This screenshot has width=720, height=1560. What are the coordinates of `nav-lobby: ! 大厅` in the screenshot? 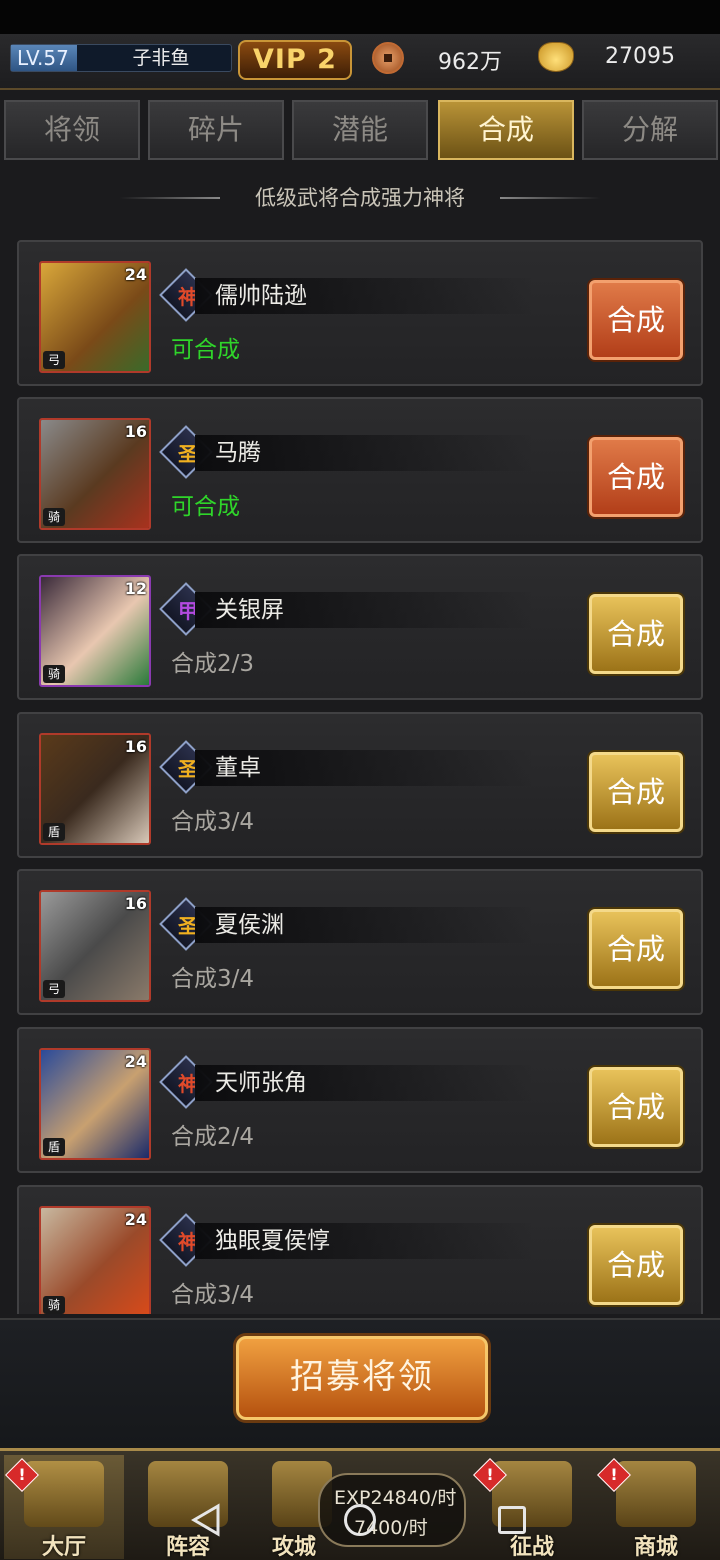 It's located at (64, 1507).